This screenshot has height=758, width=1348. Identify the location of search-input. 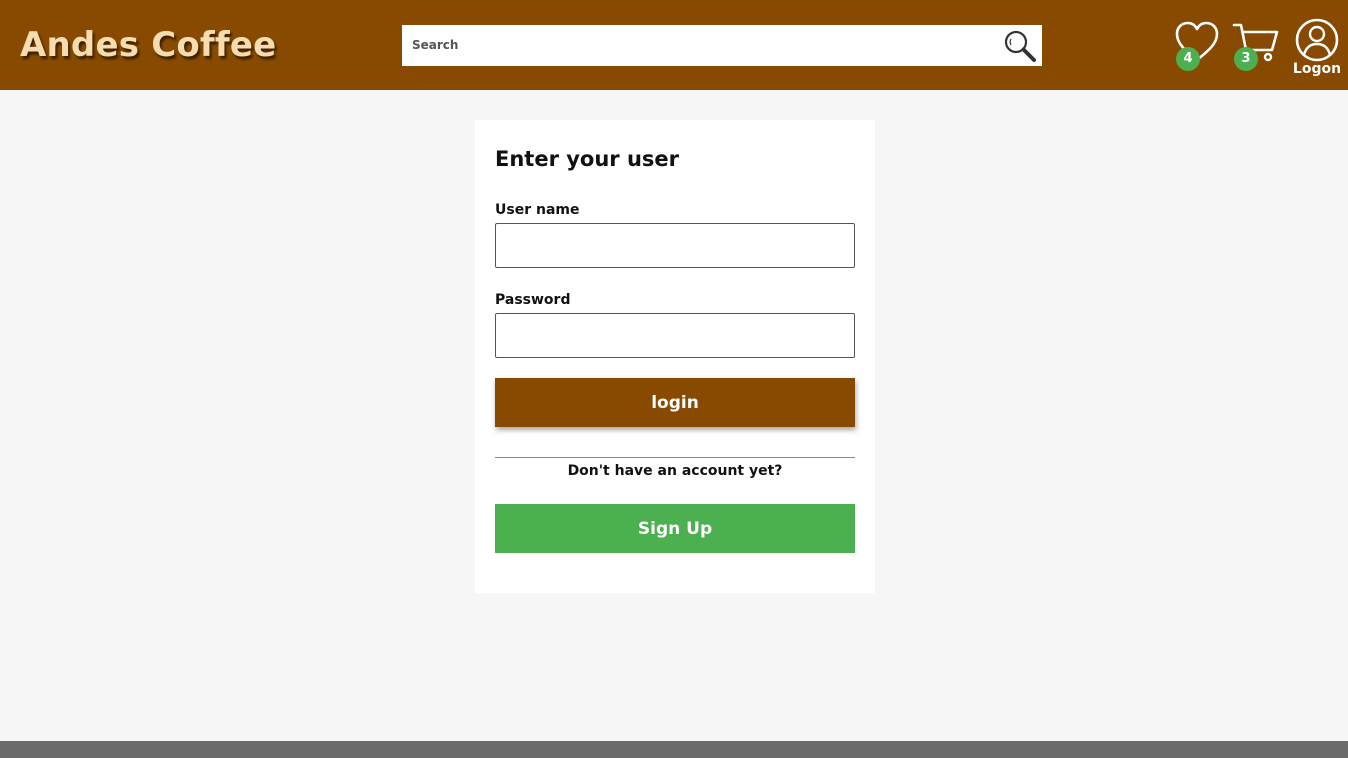
(697, 45).